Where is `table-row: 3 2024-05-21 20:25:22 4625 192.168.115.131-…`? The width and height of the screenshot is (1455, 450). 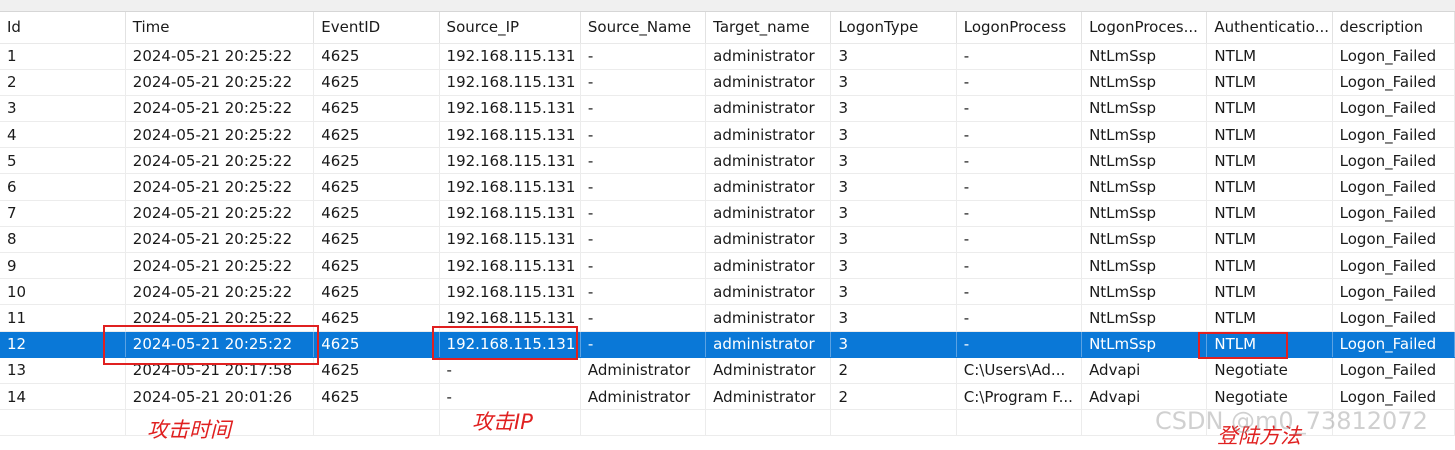
table-row: 3 2024-05-21 20:25:22 4625 192.168.115.131-… is located at coordinates (727, 109).